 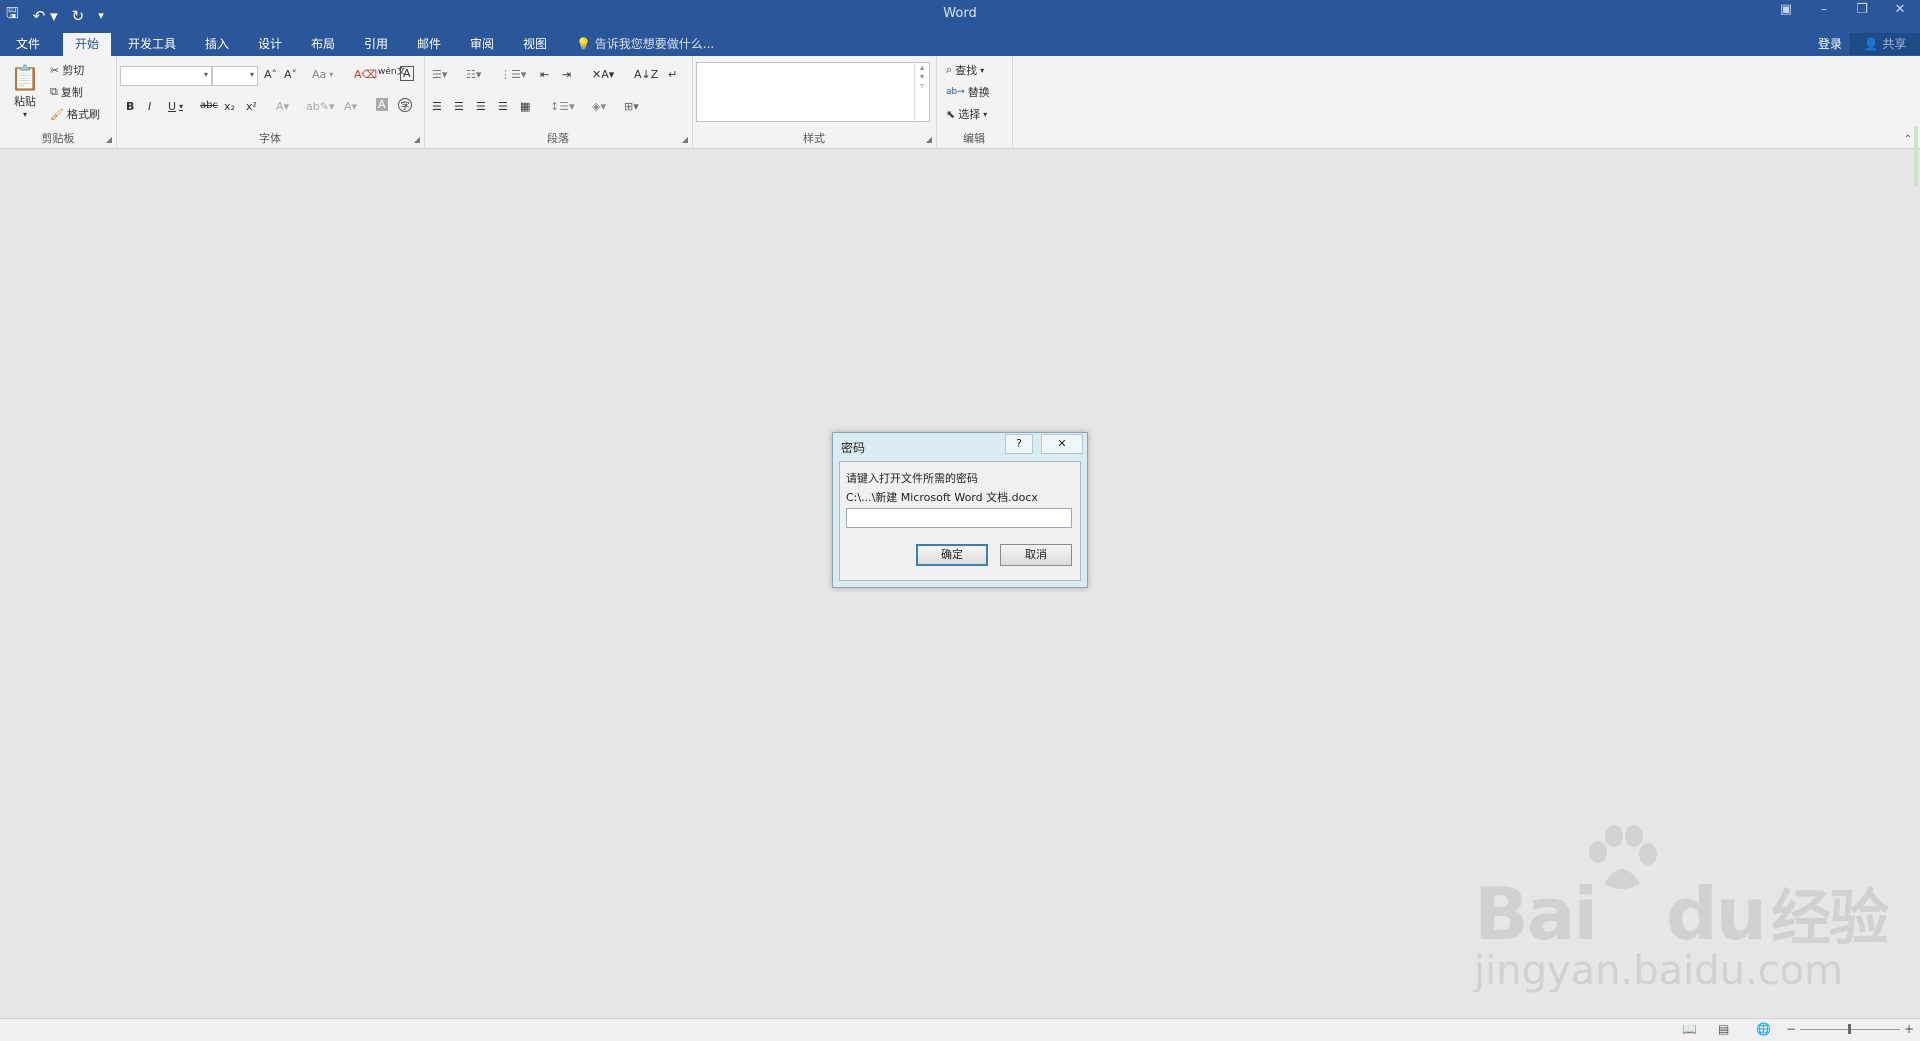 I want to click on web-layout-icon: 🌐, so click(x=1763, y=1029).